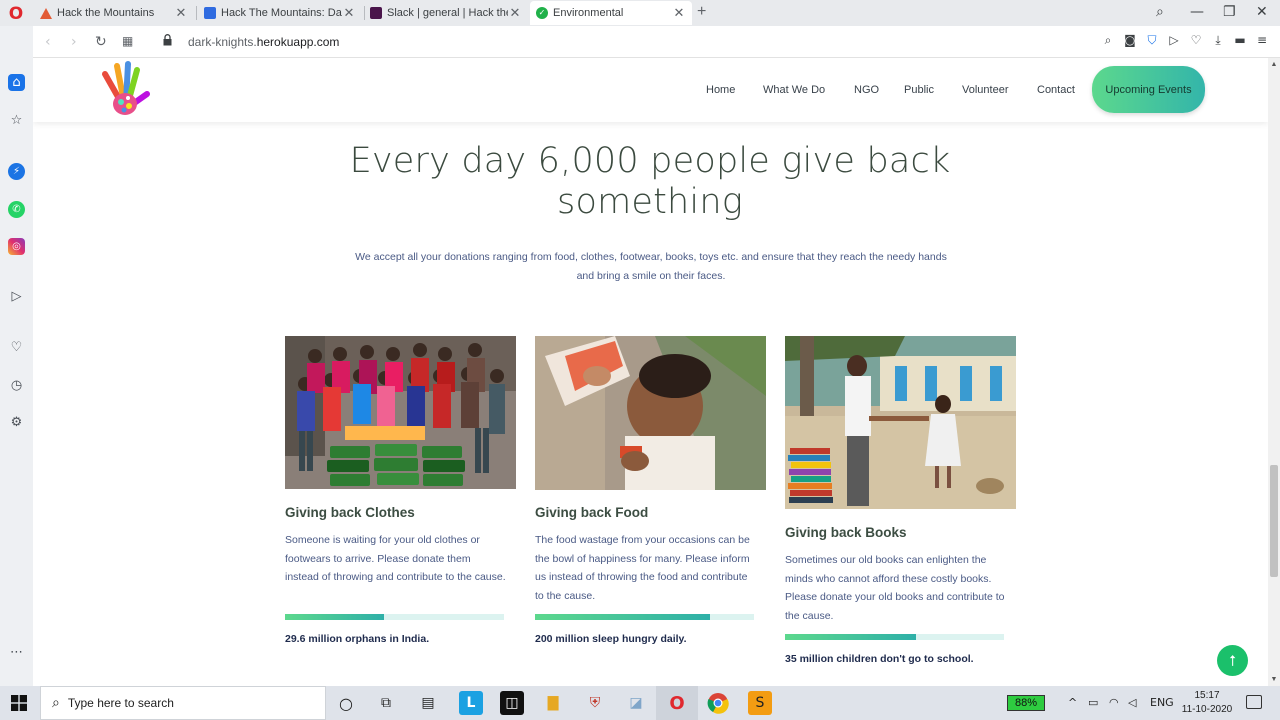 The image size is (1280, 720). Describe the element at coordinates (120, 703) in the screenshot. I see `search-placeholder: Type here to search` at that location.